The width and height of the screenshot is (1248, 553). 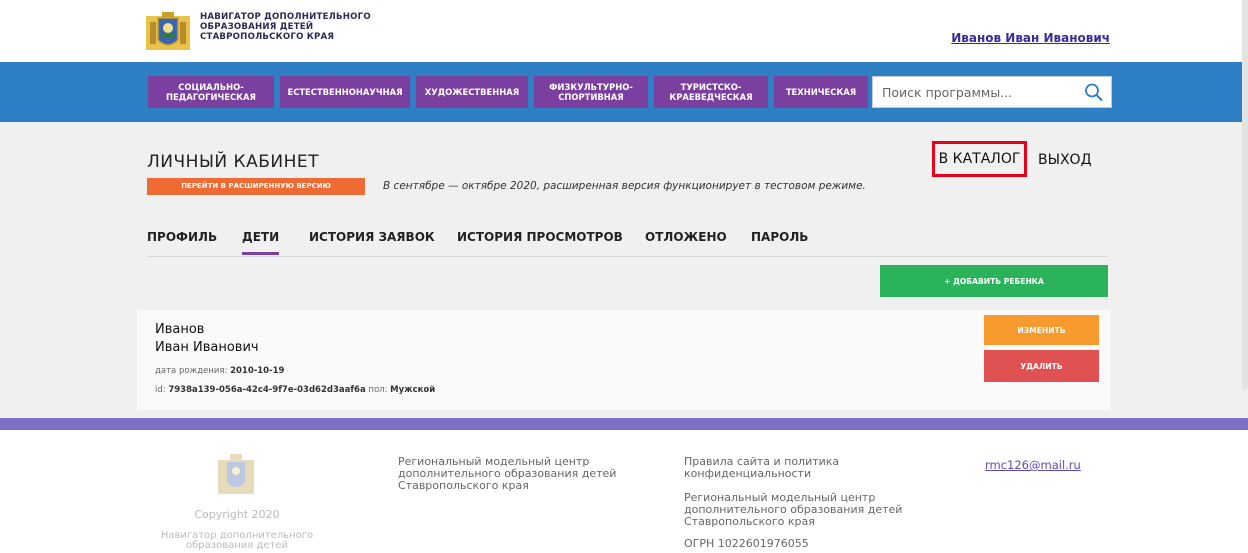 I want to click on copyright-text: Copyright 2020, so click(x=237, y=514).